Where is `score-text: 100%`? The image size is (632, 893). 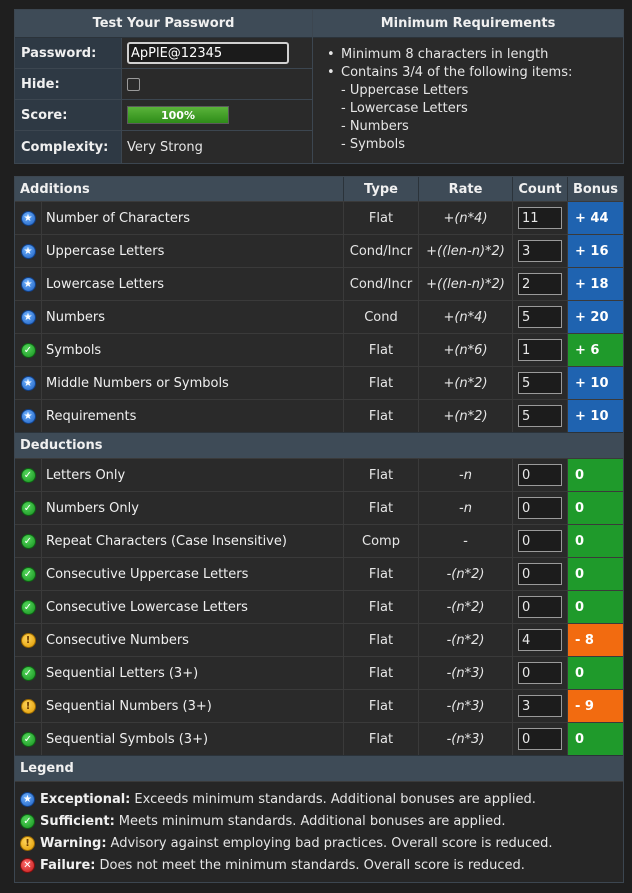
score-text: 100% is located at coordinates (178, 115).